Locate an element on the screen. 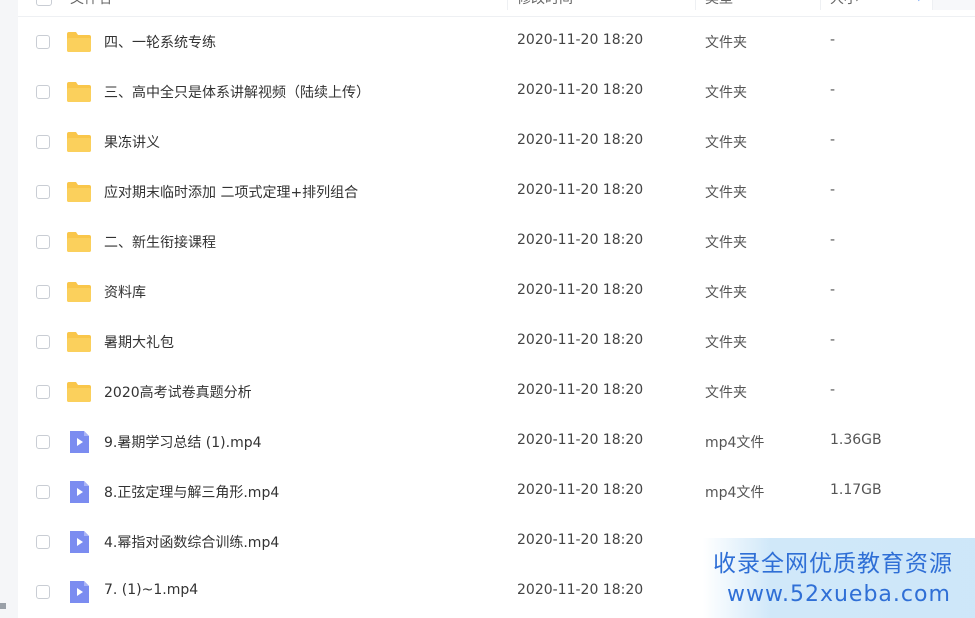 The height and width of the screenshot is (618, 975). file-name: 果冻讲义 is located at coordinates (132, 142).